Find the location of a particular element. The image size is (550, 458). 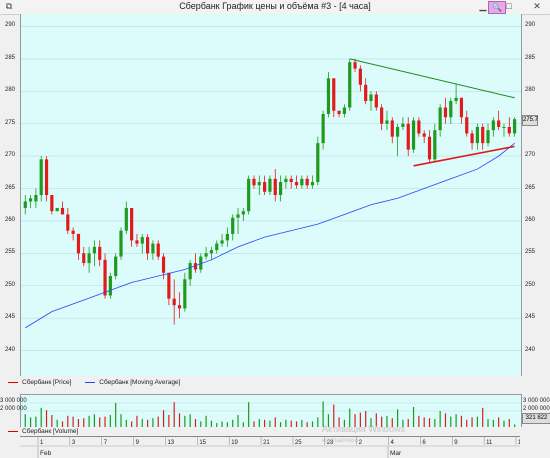

price-tick-label-left: 240 is located at coordinates (10, 349).